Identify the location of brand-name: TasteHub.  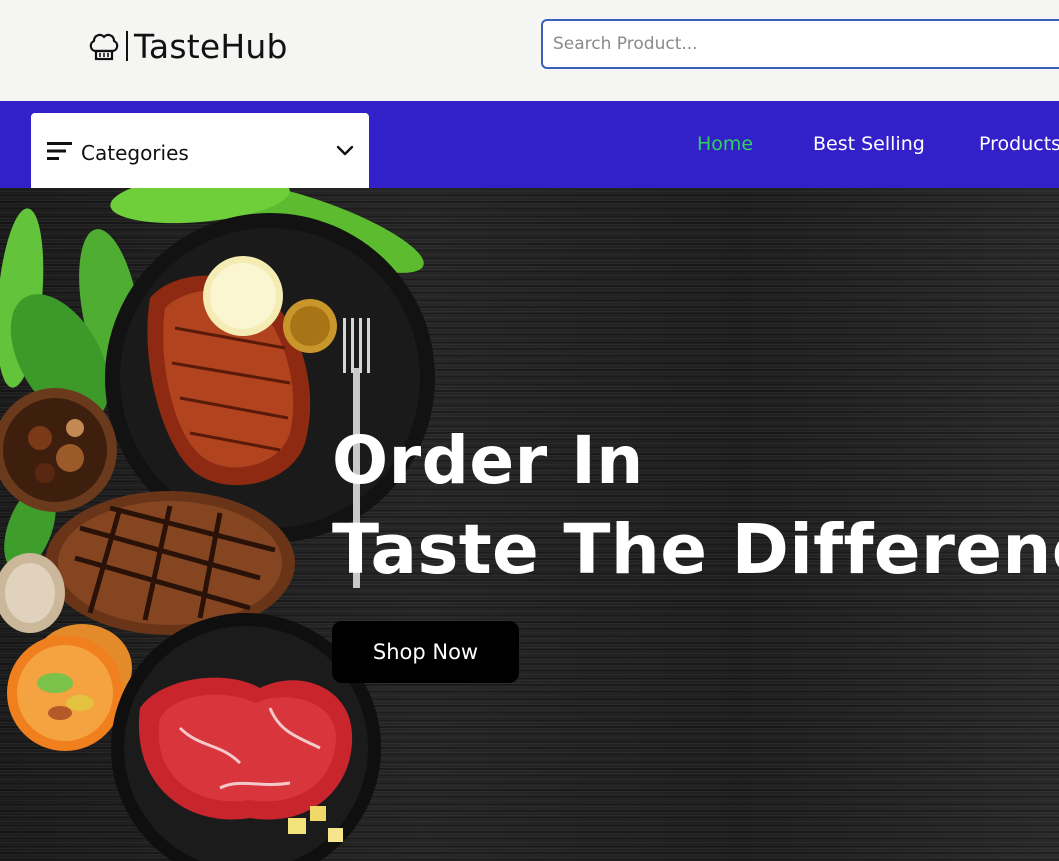
(211, 46).